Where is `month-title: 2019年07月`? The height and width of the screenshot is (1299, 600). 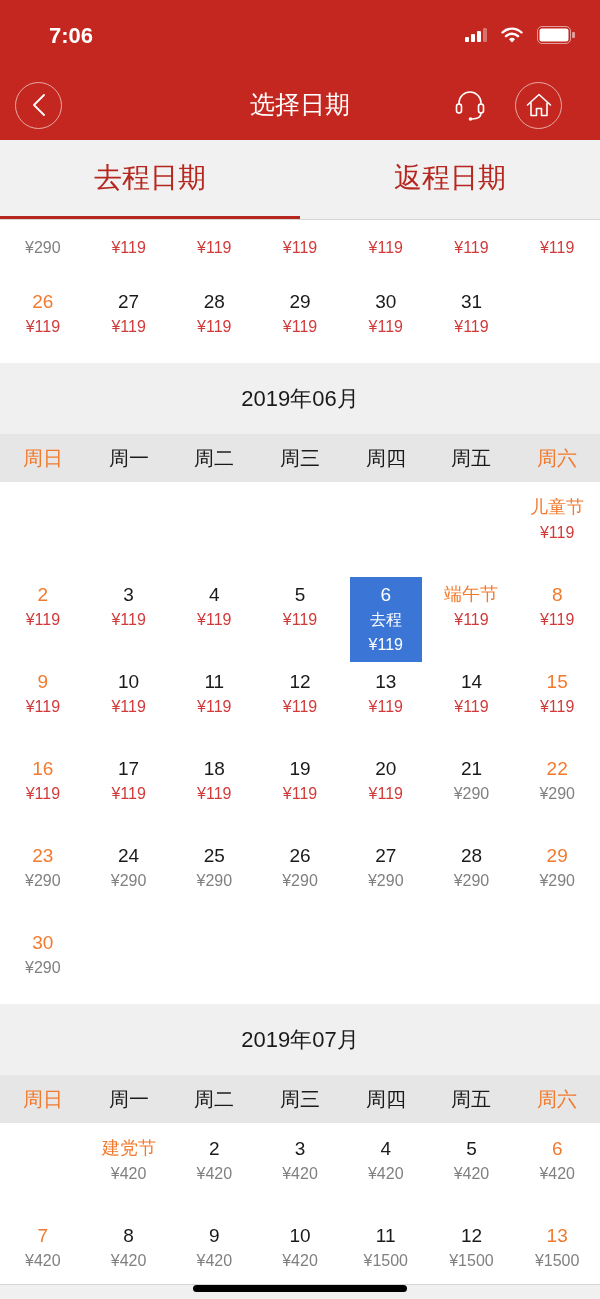 month-title: 2019年07月 is located at coordinates (300, 1040).